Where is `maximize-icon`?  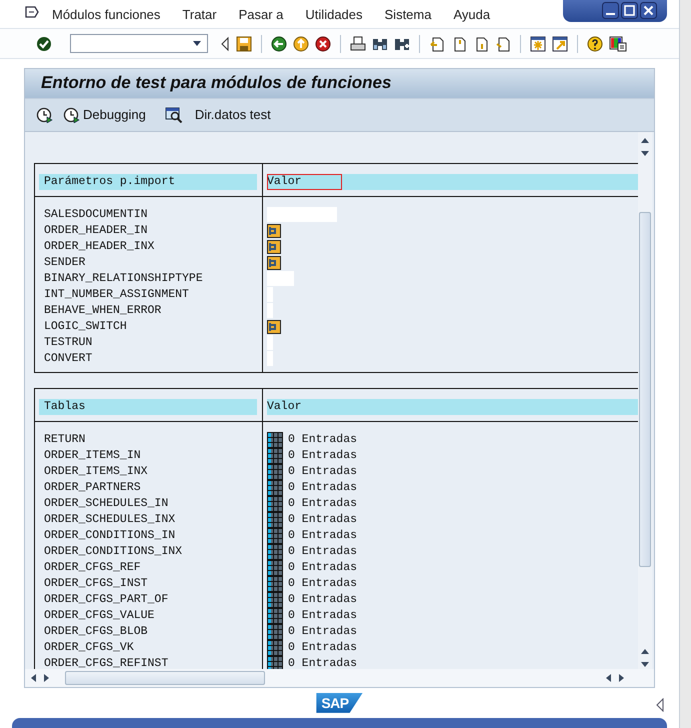
maximize-icon is located at coordinates (629, 10).